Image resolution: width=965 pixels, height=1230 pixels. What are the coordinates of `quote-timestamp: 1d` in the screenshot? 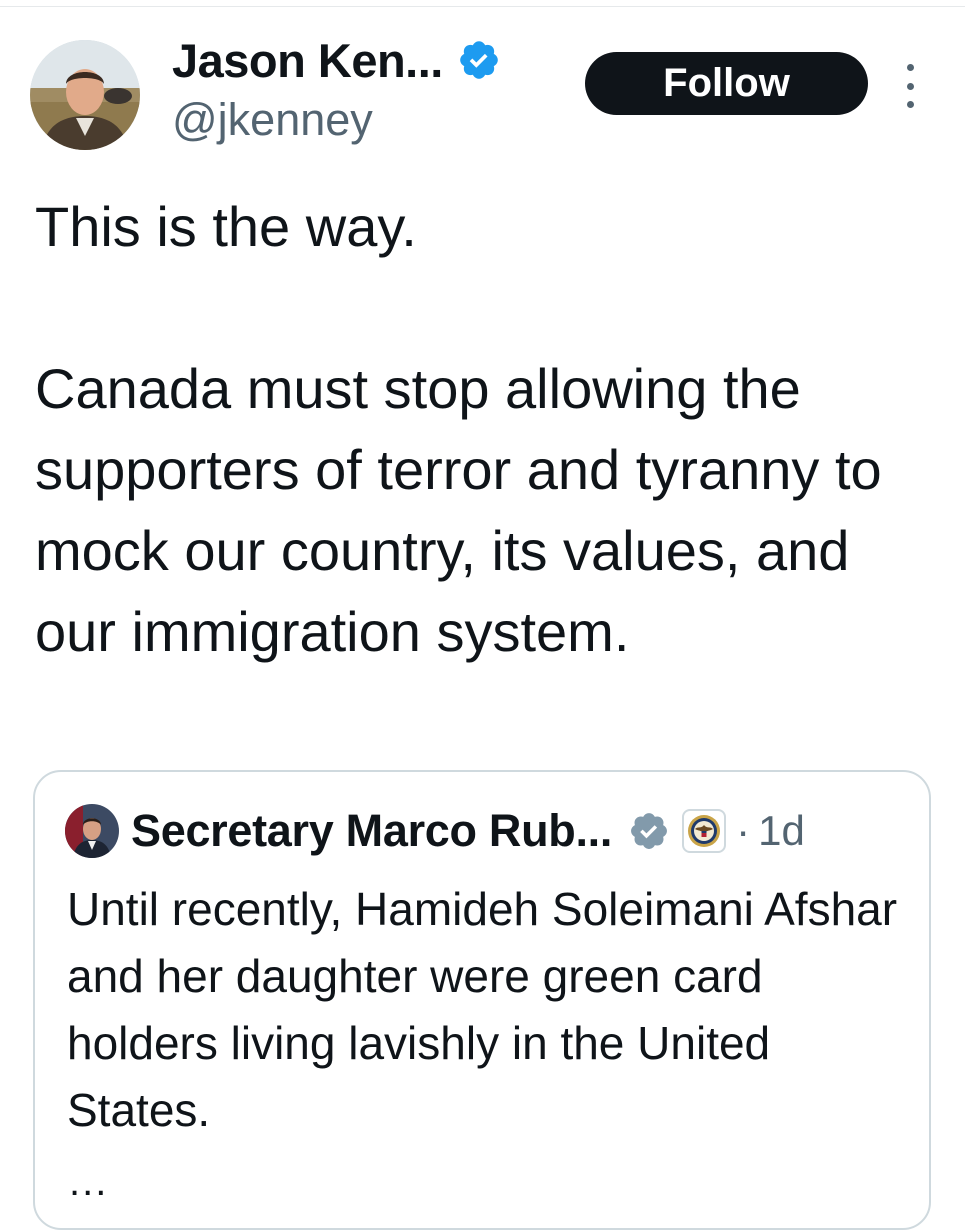 It's located at (781, 831).